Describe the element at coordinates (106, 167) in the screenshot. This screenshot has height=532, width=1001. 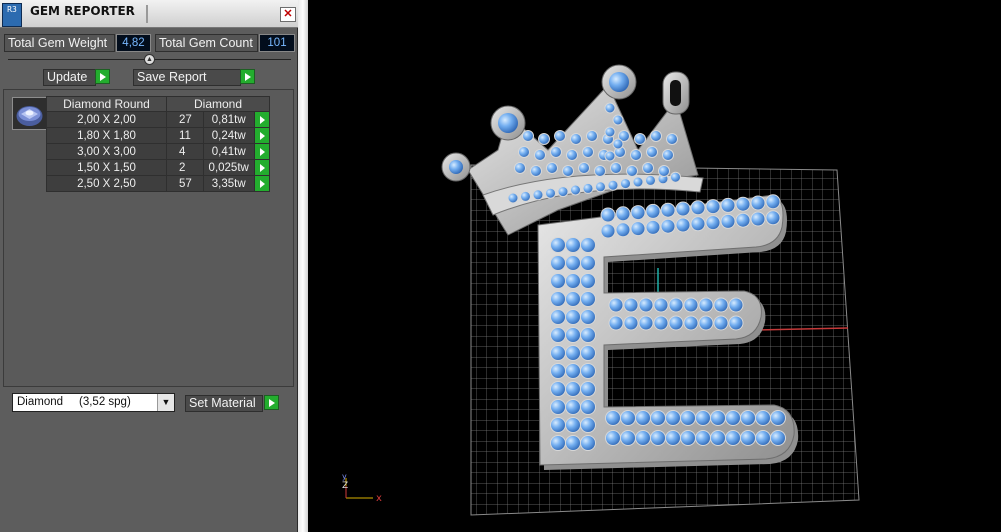
I see `gem-size: 1,50 X 1,50` at that location.